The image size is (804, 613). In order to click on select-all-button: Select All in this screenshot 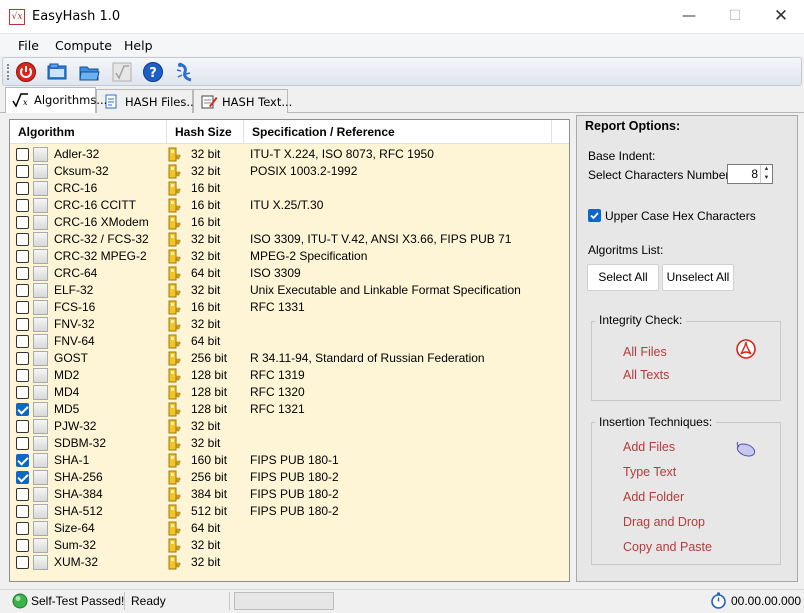, I will do `click(623, 277)`.